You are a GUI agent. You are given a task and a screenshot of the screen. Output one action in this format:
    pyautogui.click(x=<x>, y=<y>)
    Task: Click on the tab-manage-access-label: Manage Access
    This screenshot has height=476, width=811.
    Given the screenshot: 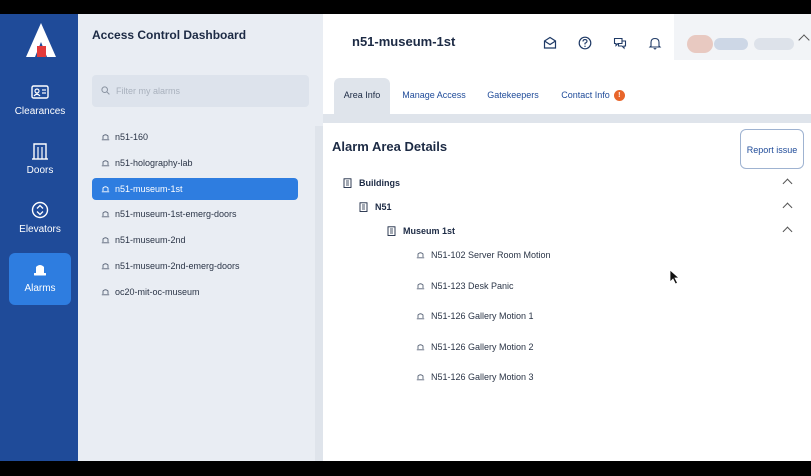 What is the action you would take?
    pyautogui.click(x=434, y=95)
    